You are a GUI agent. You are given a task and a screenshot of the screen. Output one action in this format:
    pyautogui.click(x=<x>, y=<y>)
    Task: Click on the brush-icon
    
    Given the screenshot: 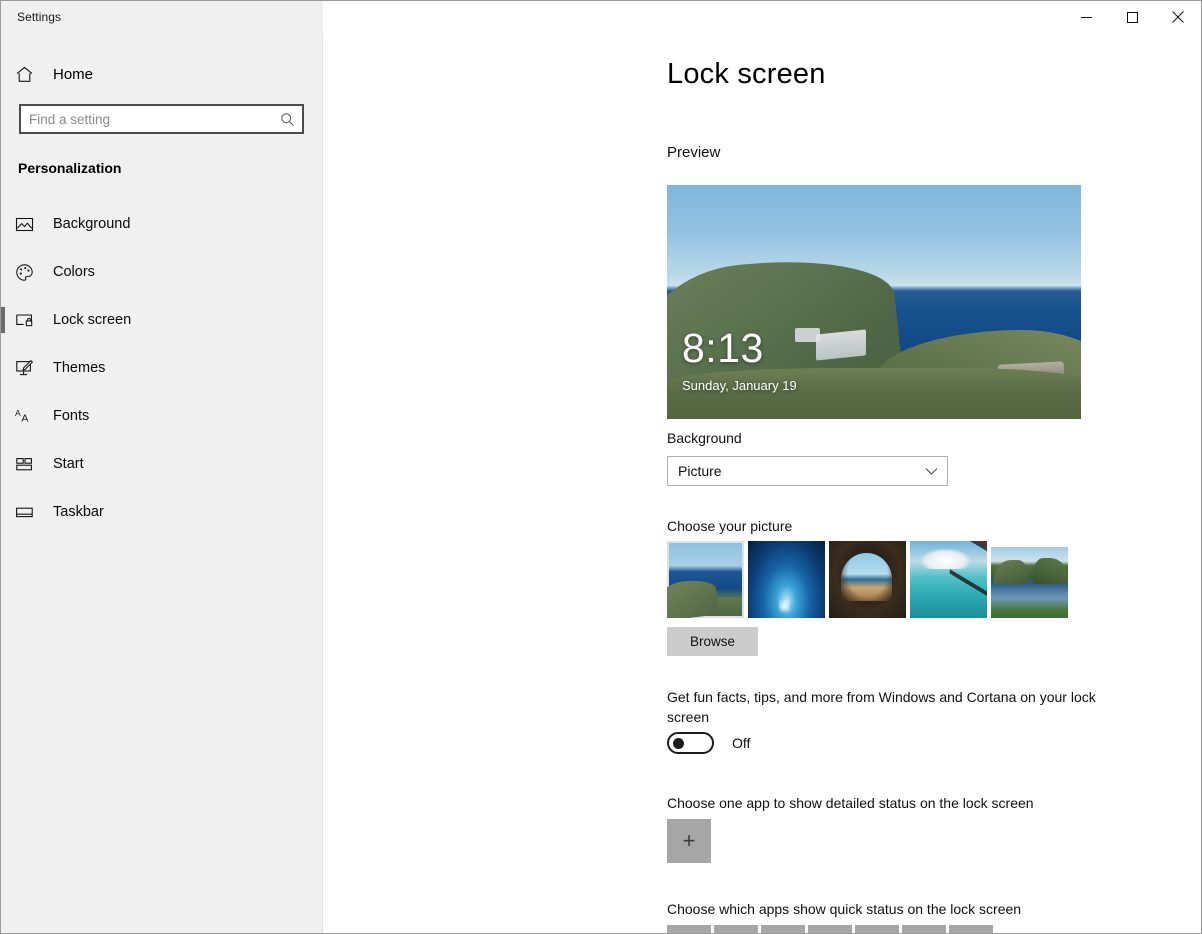 What is the action you would take?
    pyautogui.click(x=29, y=368)
    